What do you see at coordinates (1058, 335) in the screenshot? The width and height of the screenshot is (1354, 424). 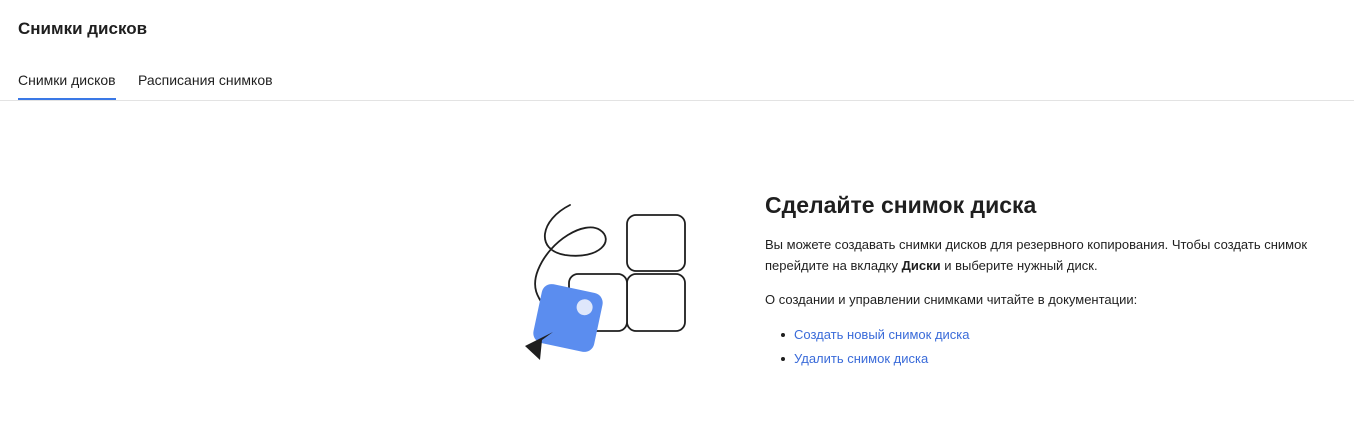 I see `list-item: Создать новый снимок диска` at bounding box center [1058, 335].